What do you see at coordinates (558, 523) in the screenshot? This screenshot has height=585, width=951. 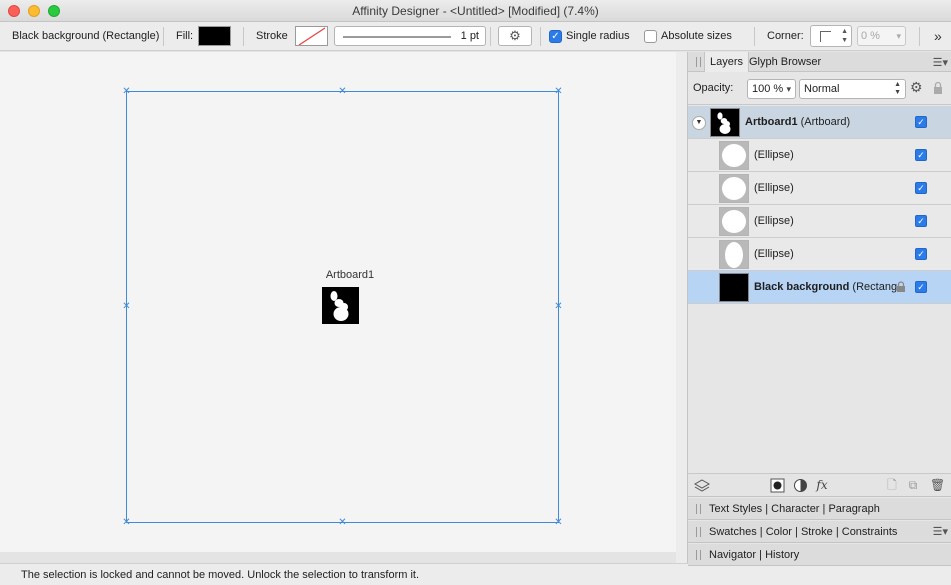 I see `resize-handle-bottom-right: ✕` at bounding box center [558, 523].